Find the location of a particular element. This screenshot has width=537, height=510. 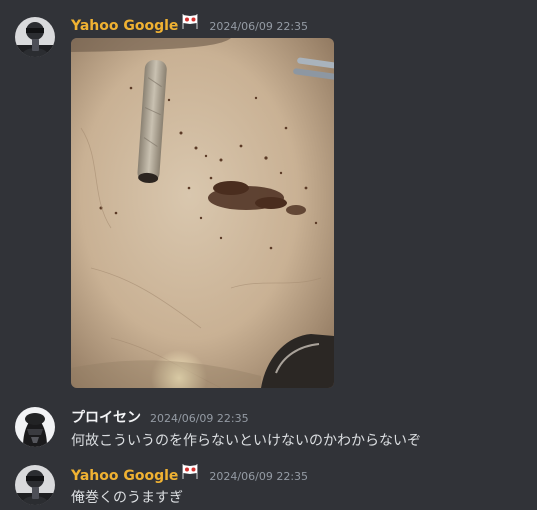

message-header: プロイセン 2024/06/09 22:35 is located at coordinates (160, 417).